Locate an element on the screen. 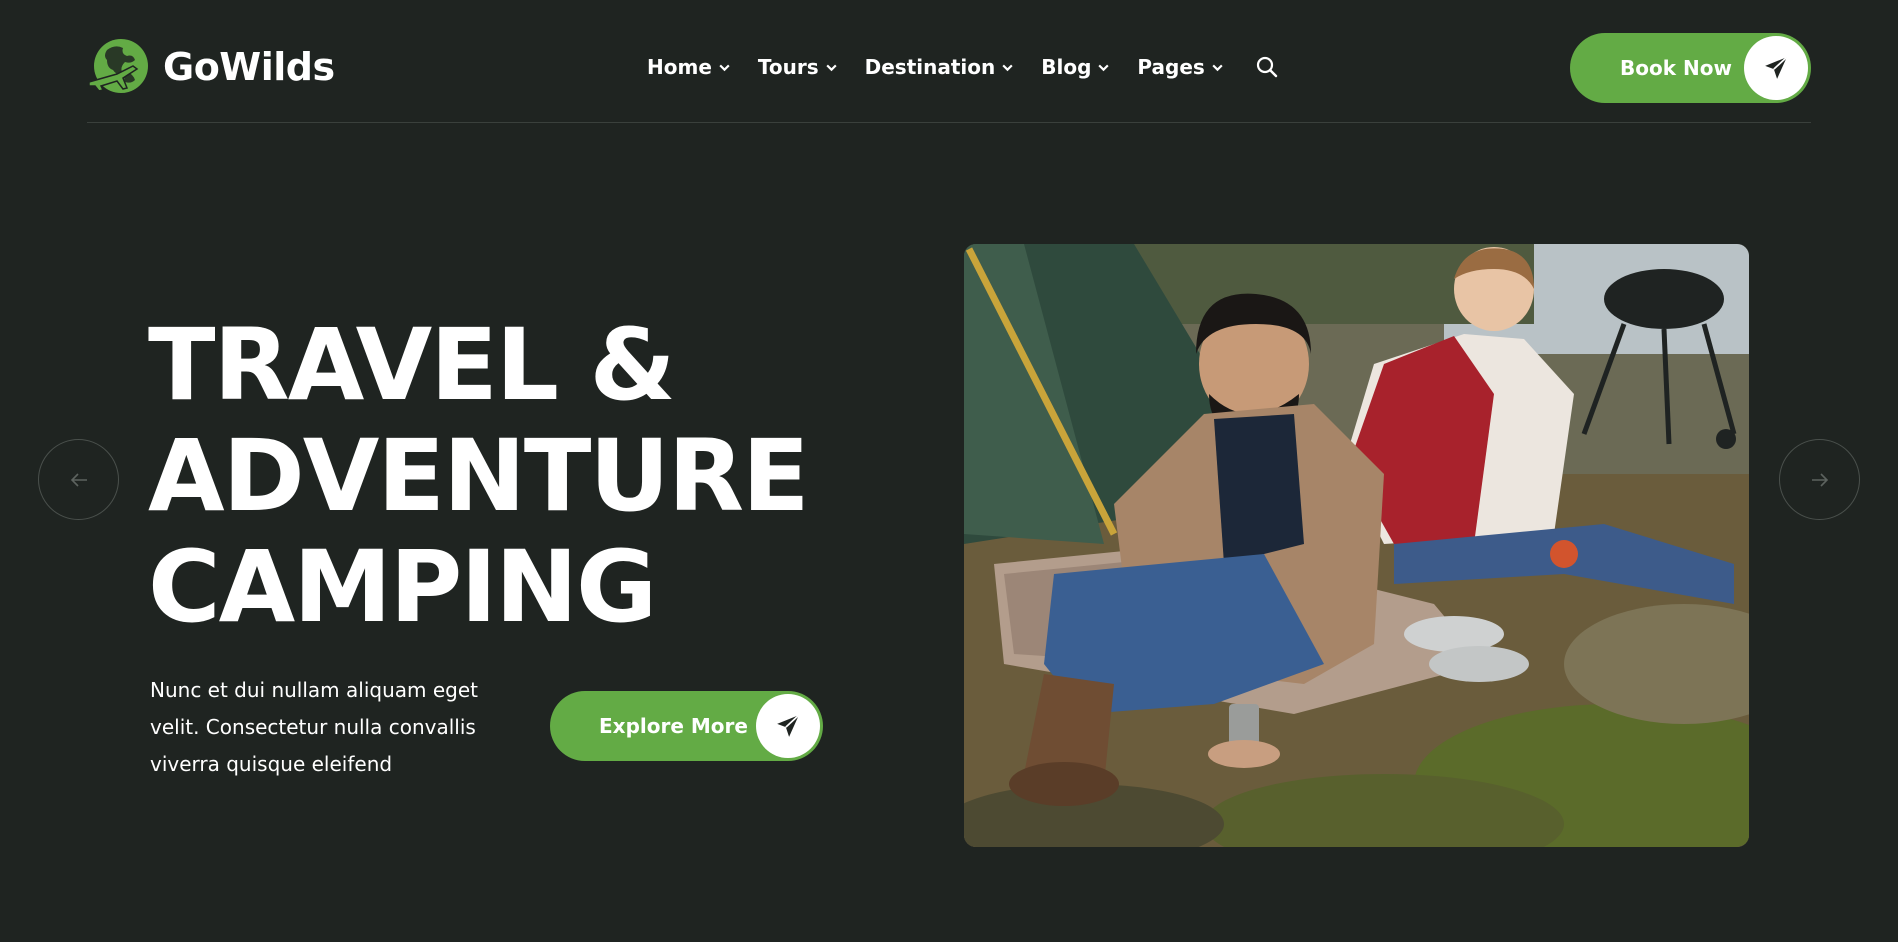 Image resolution: width=1898 pixels, height=942 pixels. nav-item-pages: Pages is located at coordinates (1180, 67).